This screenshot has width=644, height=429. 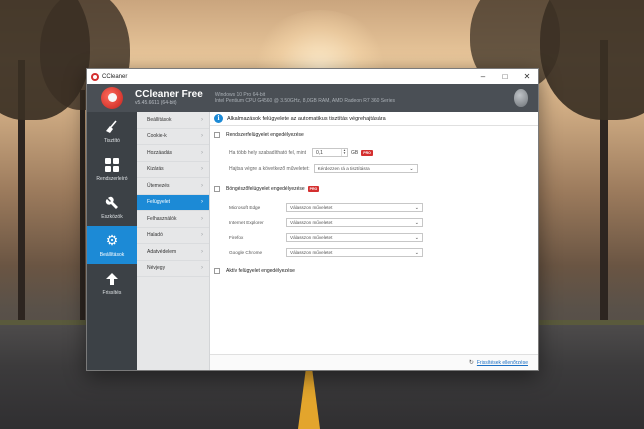 I want to click on product-info: CCleaner Free v5.45.6611 (64-bit), so click(x=169, y=98).